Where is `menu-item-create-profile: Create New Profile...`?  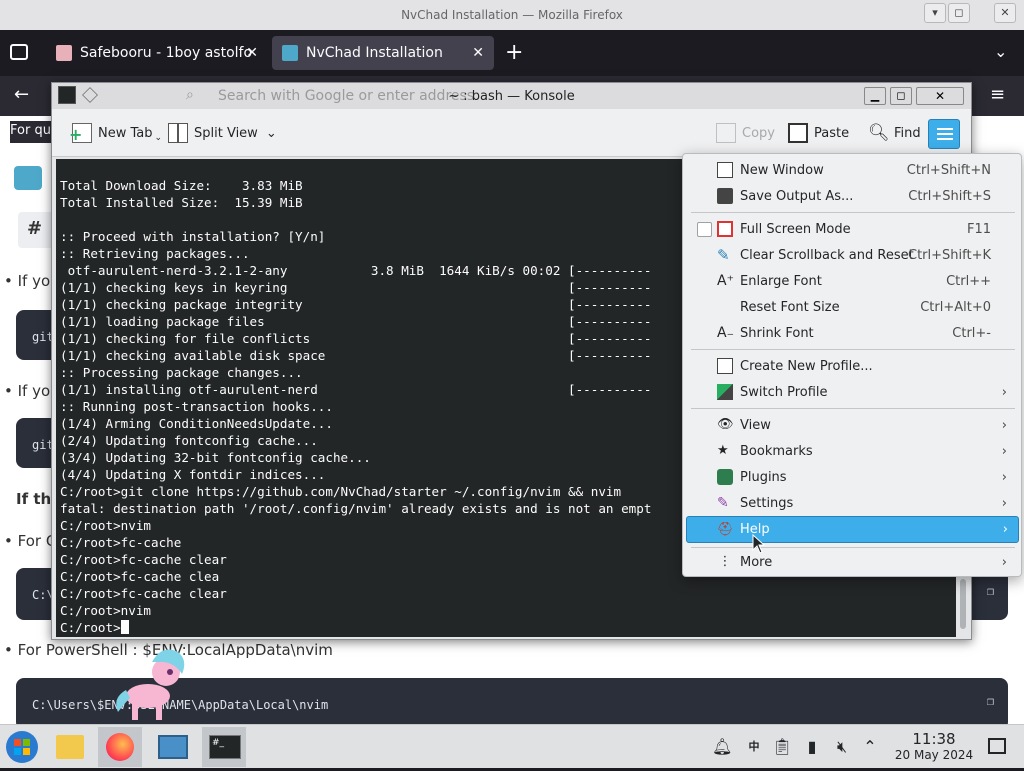
menu-item-create-profile: Create New Profile... is located at coordinates (852, 366).